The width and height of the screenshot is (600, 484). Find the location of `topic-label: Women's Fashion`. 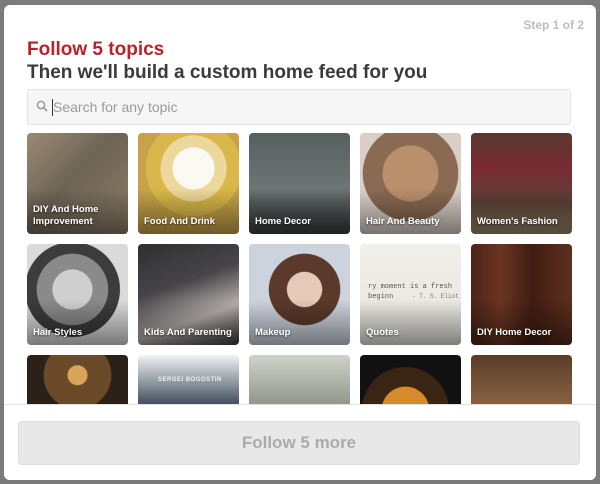

topic-label: Women's Fashion is located at coordinates (517, 221).